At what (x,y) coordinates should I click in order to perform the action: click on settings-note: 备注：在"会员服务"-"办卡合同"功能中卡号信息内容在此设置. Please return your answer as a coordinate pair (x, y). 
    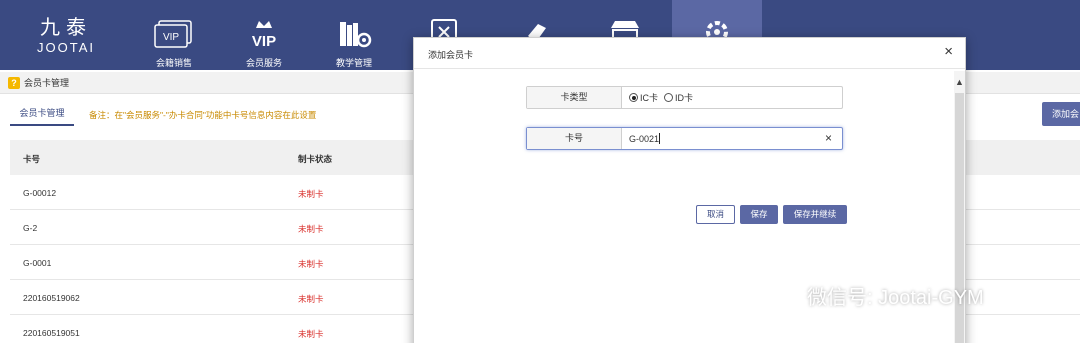
    Looking at the image, I should click on (203, 115).